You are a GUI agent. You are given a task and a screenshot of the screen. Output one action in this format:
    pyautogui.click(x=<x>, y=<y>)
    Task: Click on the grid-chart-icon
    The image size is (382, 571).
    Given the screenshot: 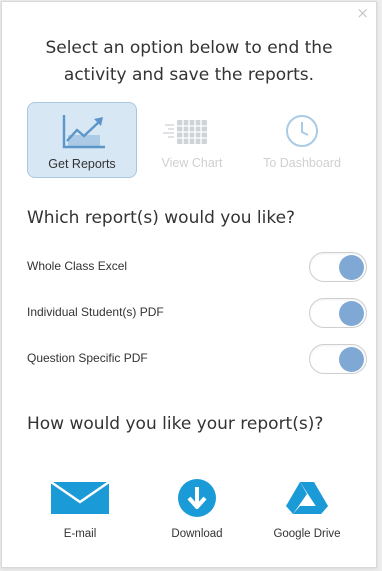 What is the action you would take?
    pyautogui.click(x=192, y=131)
    